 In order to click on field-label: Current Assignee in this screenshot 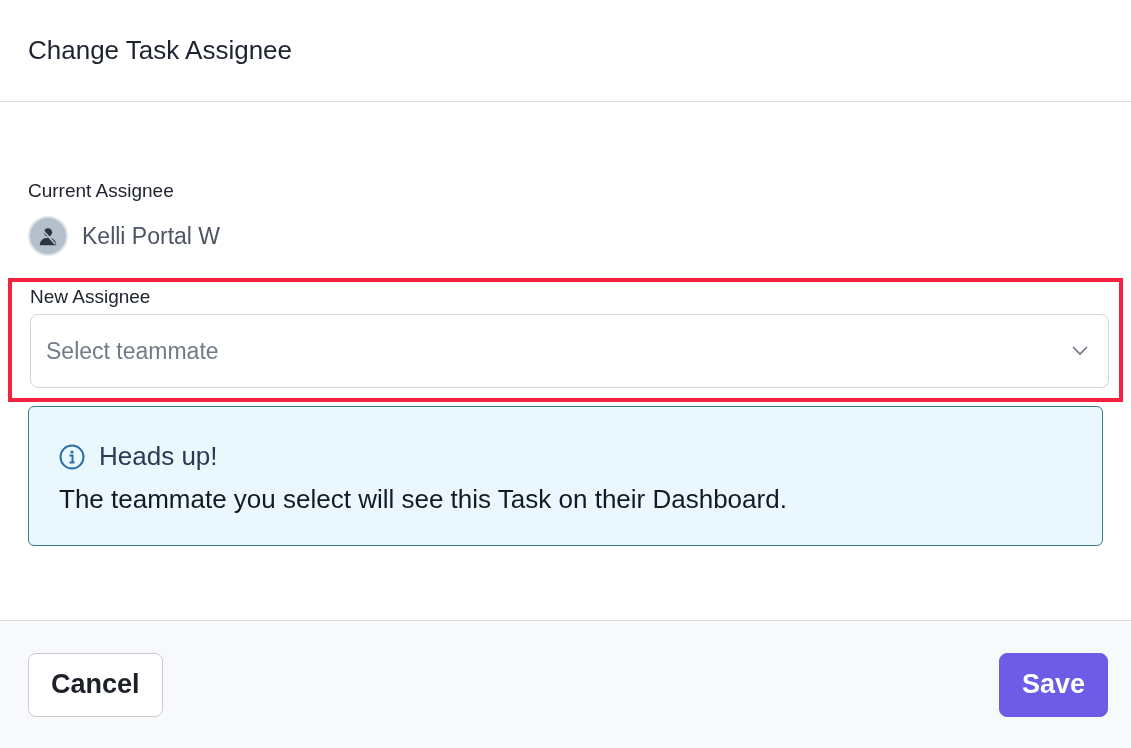, I will do `click(101, 191)`.